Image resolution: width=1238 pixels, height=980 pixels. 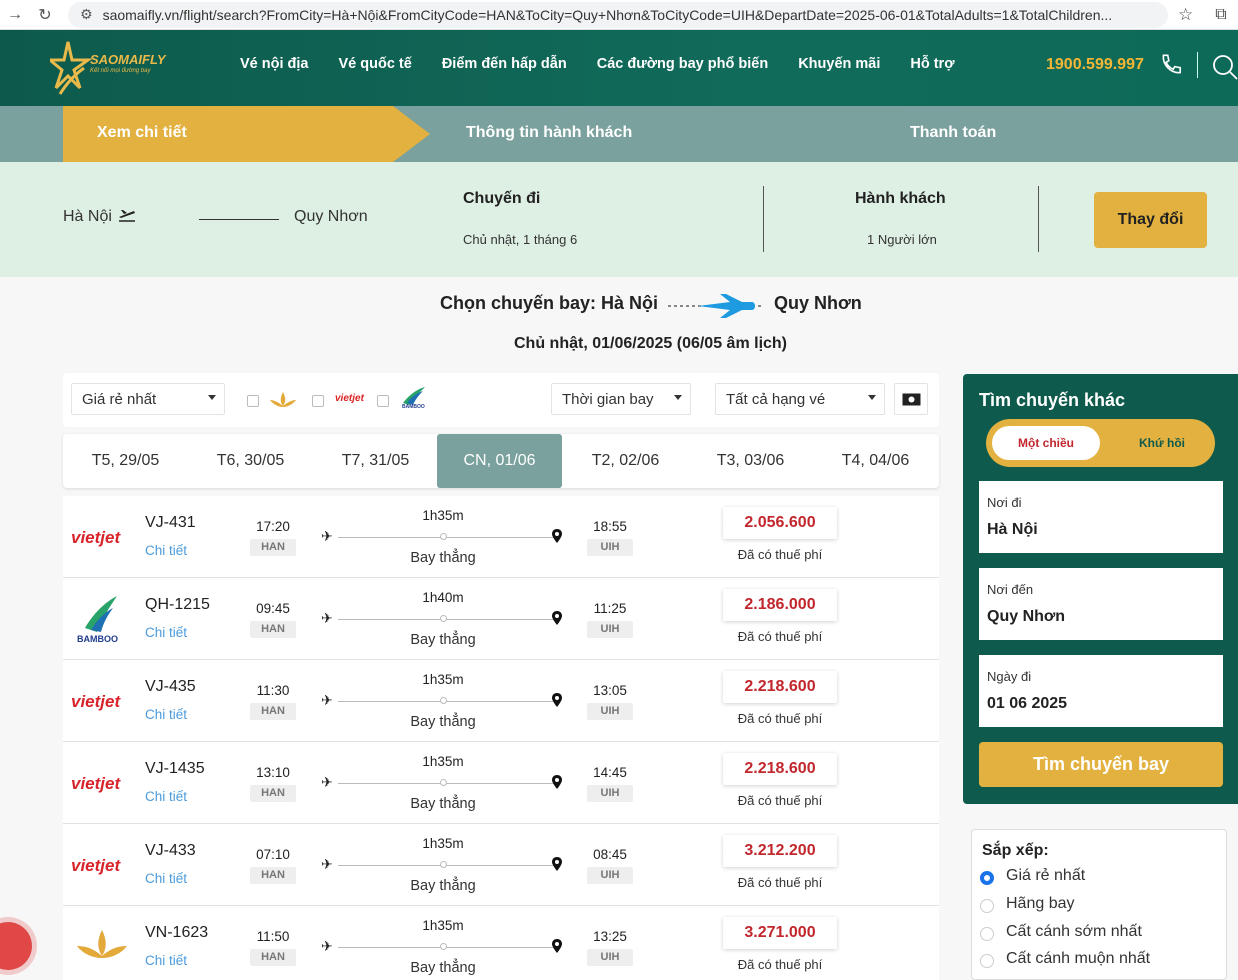 What do you see at coordinates (375, 461) in the screenshot?
I see `date-tab: T7, 31/05` at bounding box center [375, 461].